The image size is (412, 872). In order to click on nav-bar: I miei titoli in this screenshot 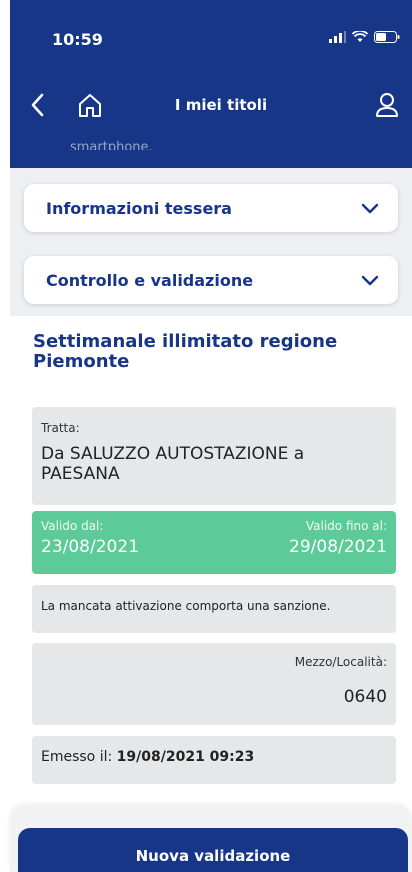, I will do `click(211, 106)`.